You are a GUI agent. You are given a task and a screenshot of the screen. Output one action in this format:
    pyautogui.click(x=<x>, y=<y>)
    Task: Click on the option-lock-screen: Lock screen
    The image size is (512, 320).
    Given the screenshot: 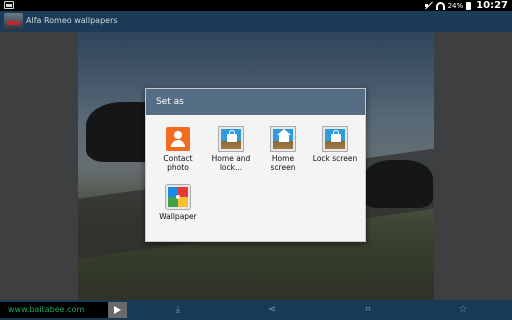 What is the action you would take?
    pyautogui.click(x=335, y=145)
    